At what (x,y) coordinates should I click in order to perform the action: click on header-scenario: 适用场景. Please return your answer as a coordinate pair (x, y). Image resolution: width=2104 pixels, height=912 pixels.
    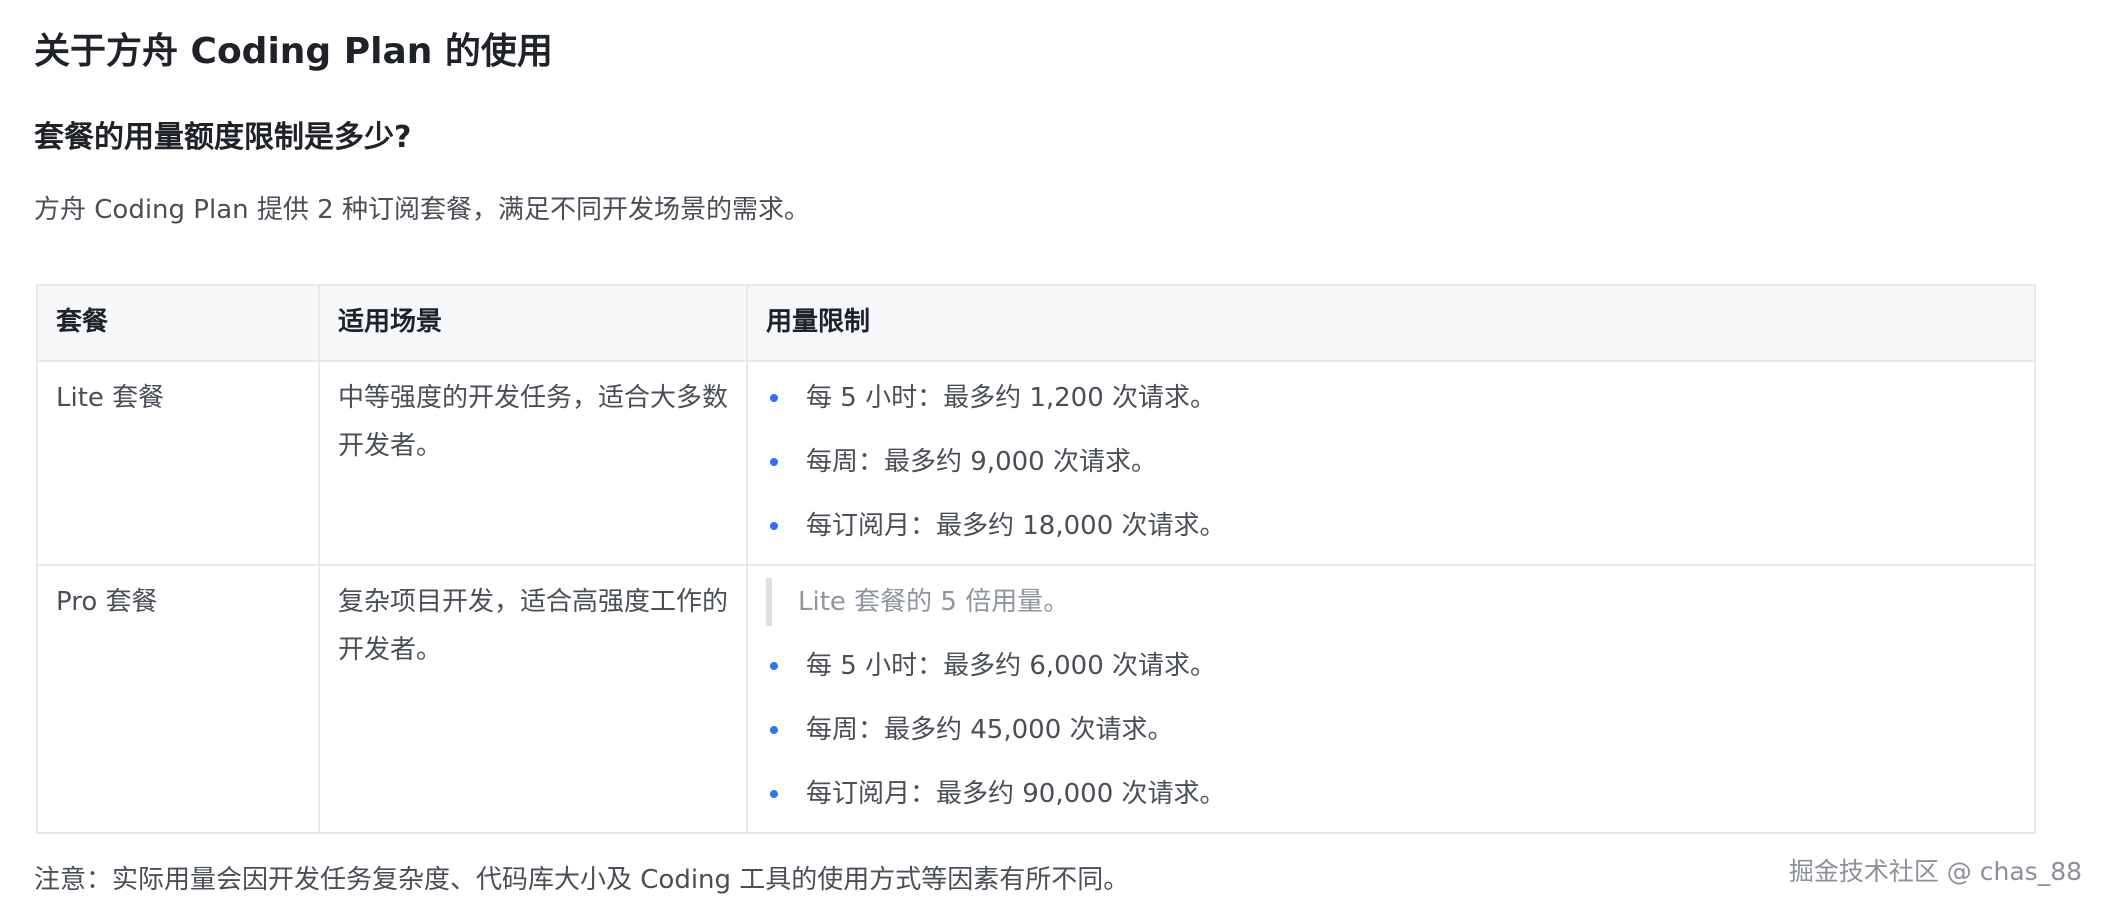
    Looking at the image, I should click on (533, 323).